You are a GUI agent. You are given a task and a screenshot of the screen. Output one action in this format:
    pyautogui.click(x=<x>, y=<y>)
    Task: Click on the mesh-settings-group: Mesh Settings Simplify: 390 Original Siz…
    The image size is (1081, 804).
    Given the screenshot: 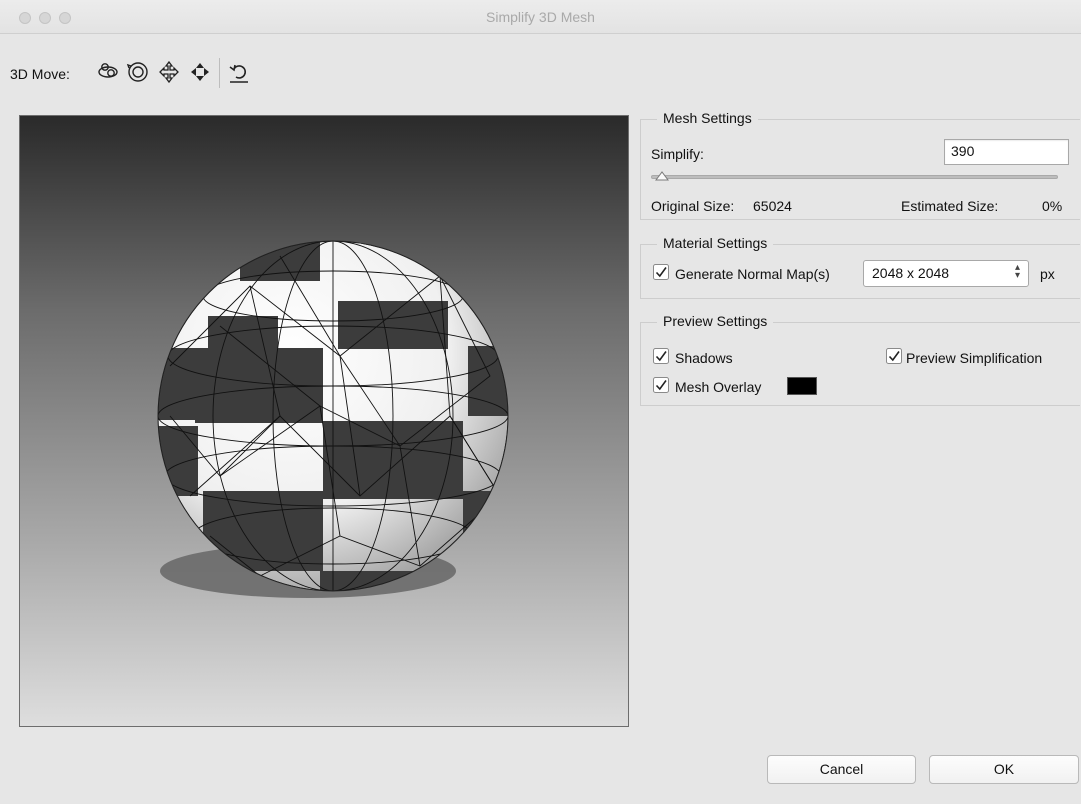 What is the action you would take?
    pyautogui.click(x=860, y=165)
    